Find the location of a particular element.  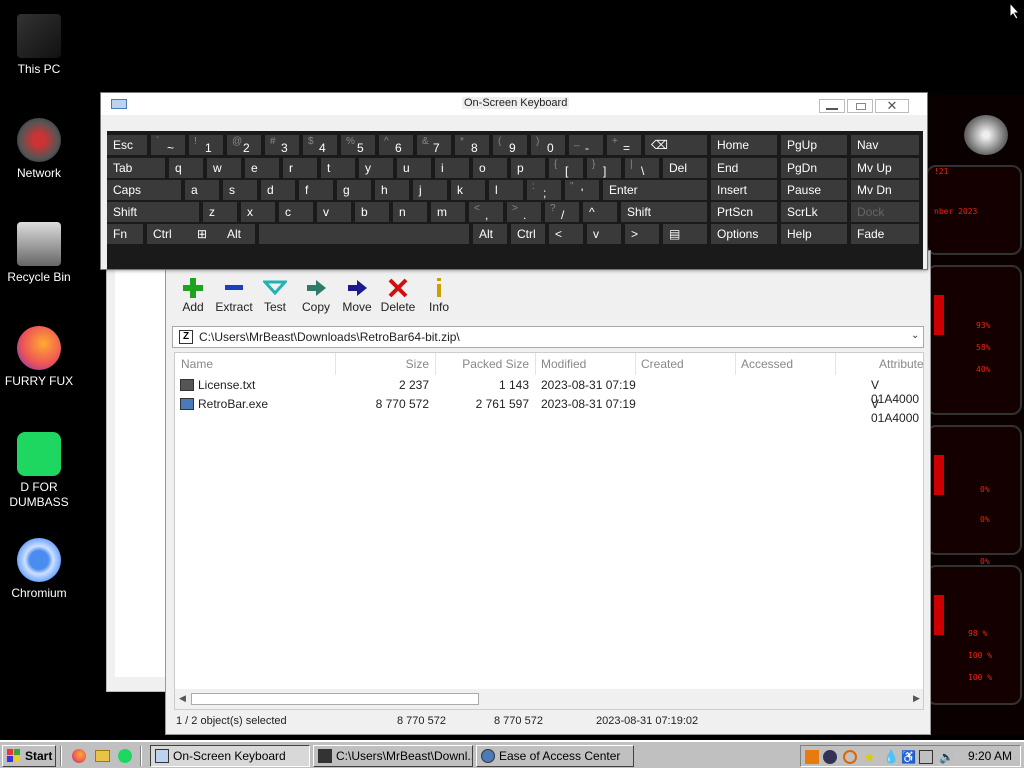

start-button: Start is located at coordinates (29, 756).